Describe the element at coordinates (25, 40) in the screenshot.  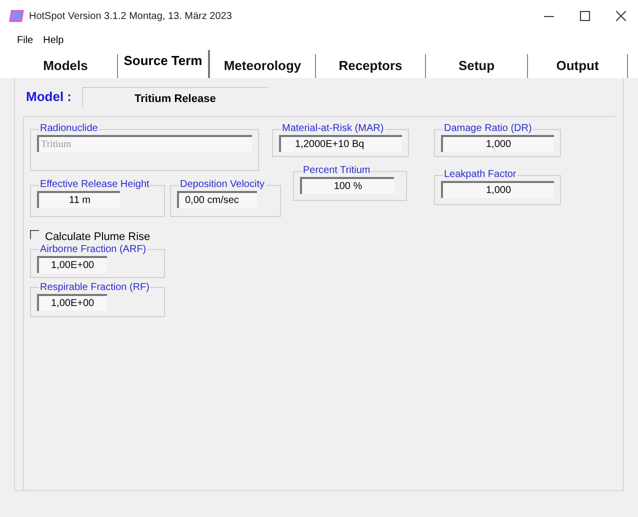
I see `menu-item: File` at that location.